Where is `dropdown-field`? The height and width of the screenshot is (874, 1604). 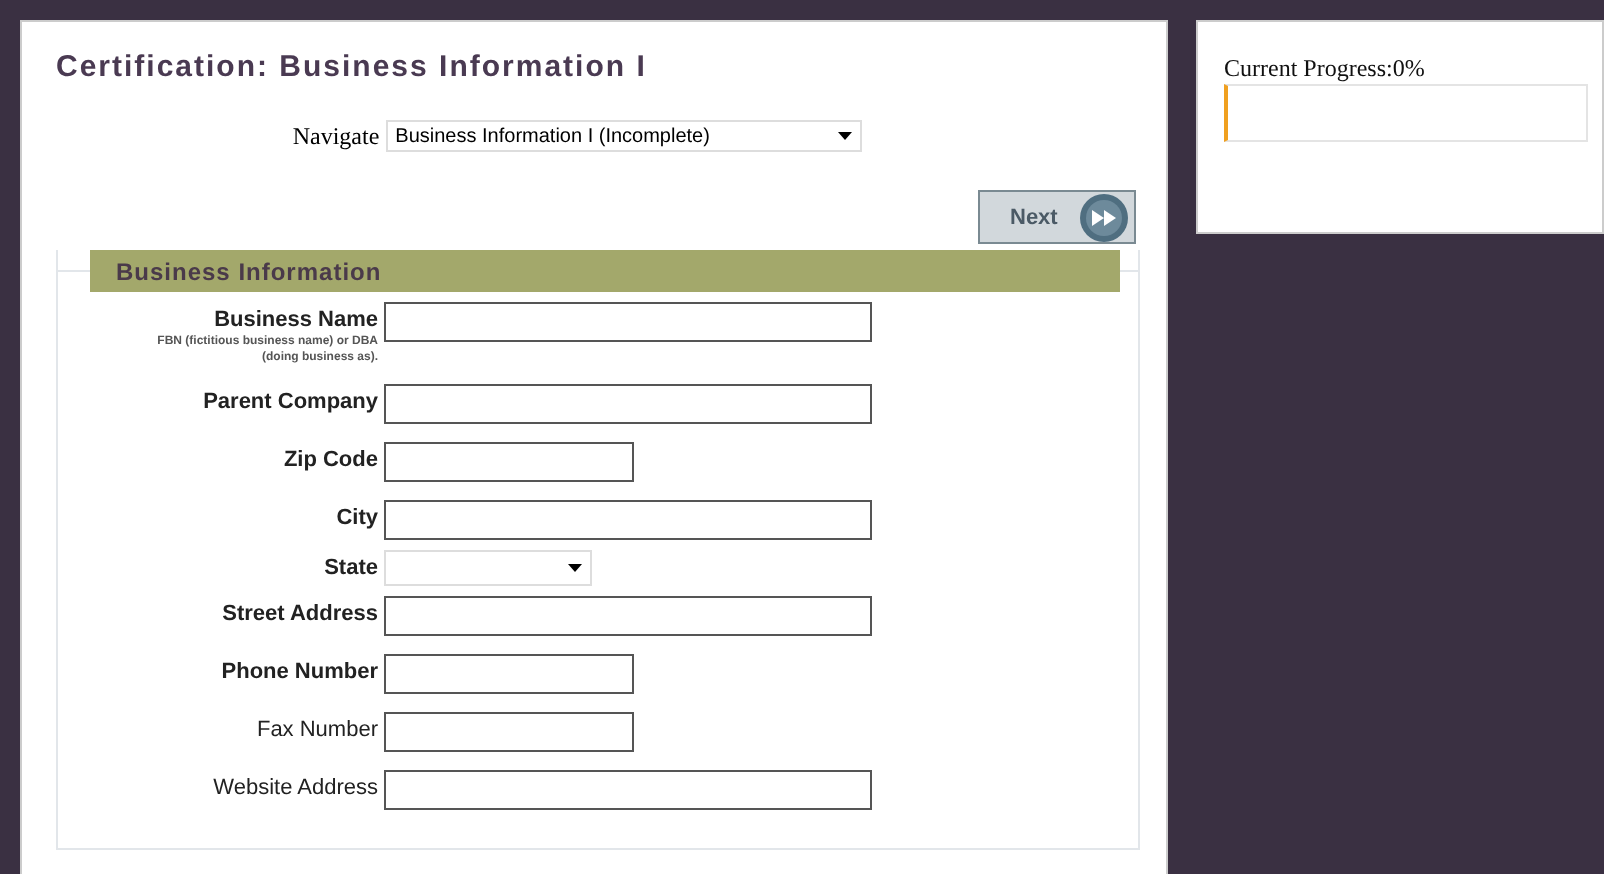
dropdown-field is located at coordinates (488, 568).